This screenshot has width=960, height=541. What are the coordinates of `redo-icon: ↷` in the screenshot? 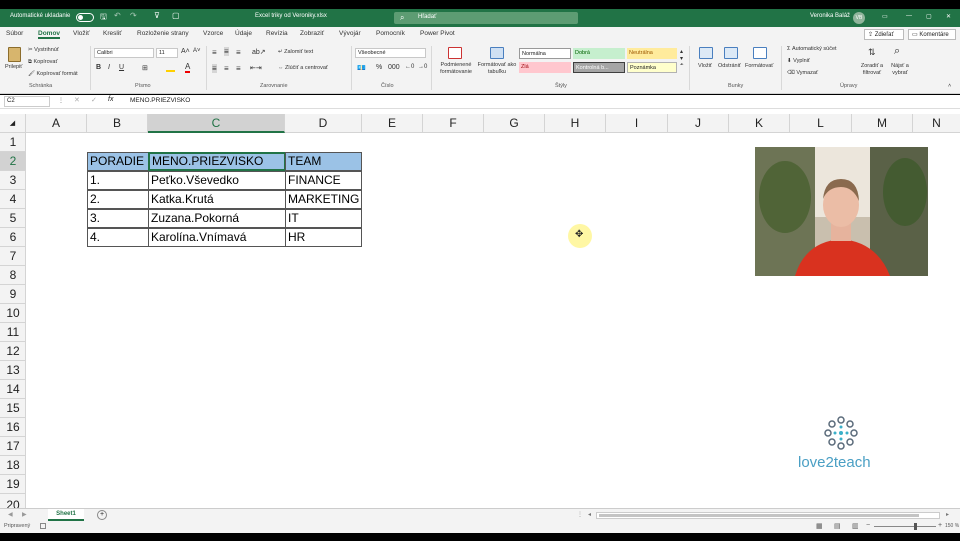 It's located at (133, 15).